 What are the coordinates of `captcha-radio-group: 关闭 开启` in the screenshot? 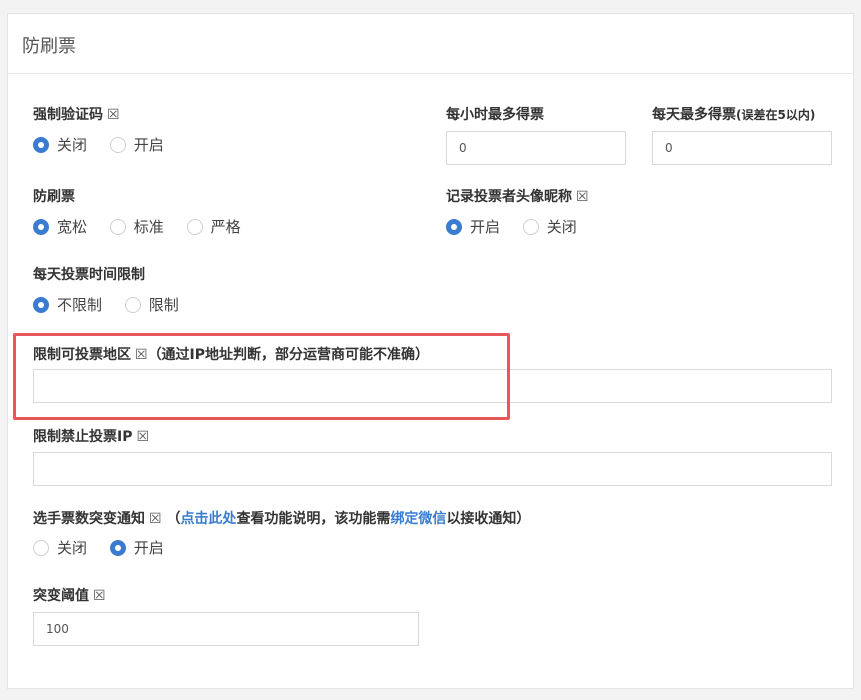 It's located at (107, 145).